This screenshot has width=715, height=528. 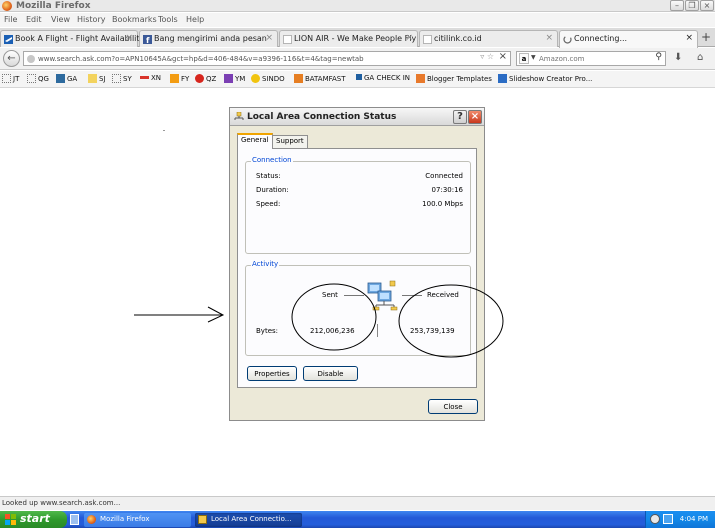 I want to click on bookmark-item: GA, so click(x=66, y=78).